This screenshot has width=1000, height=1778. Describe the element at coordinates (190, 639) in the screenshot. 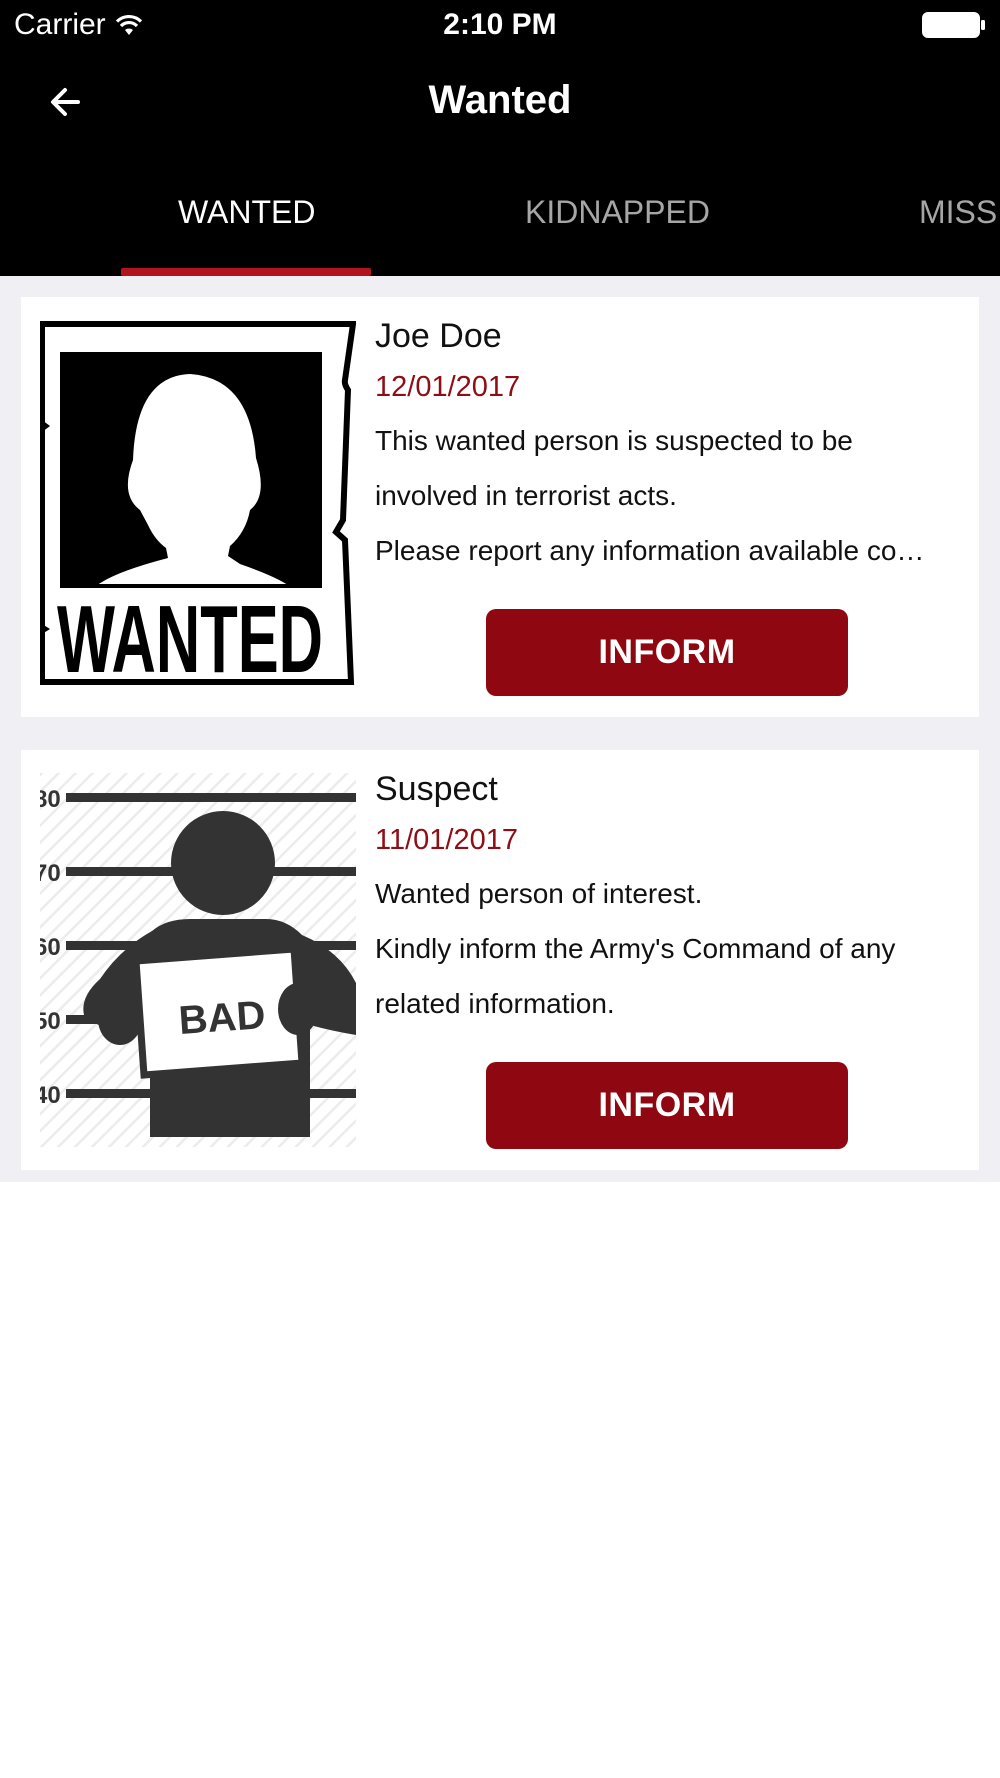

I see `poster-text: WANTED` at that location.